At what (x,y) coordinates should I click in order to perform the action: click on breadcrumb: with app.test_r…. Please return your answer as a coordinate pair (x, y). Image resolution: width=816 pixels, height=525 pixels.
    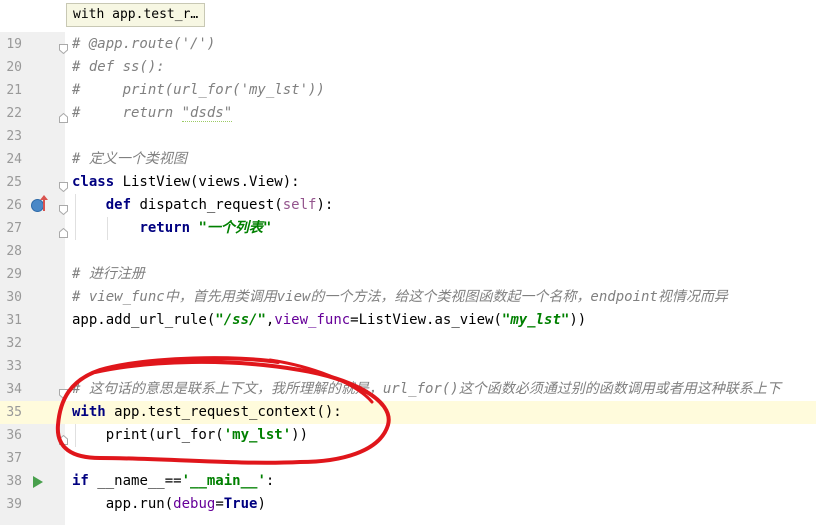
    Looking at the image, I should click on (136, 15).